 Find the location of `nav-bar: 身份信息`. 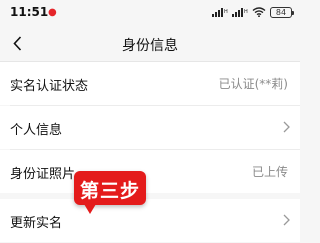

nav-bar: 身份信息 is located at coordinates (150, 44).